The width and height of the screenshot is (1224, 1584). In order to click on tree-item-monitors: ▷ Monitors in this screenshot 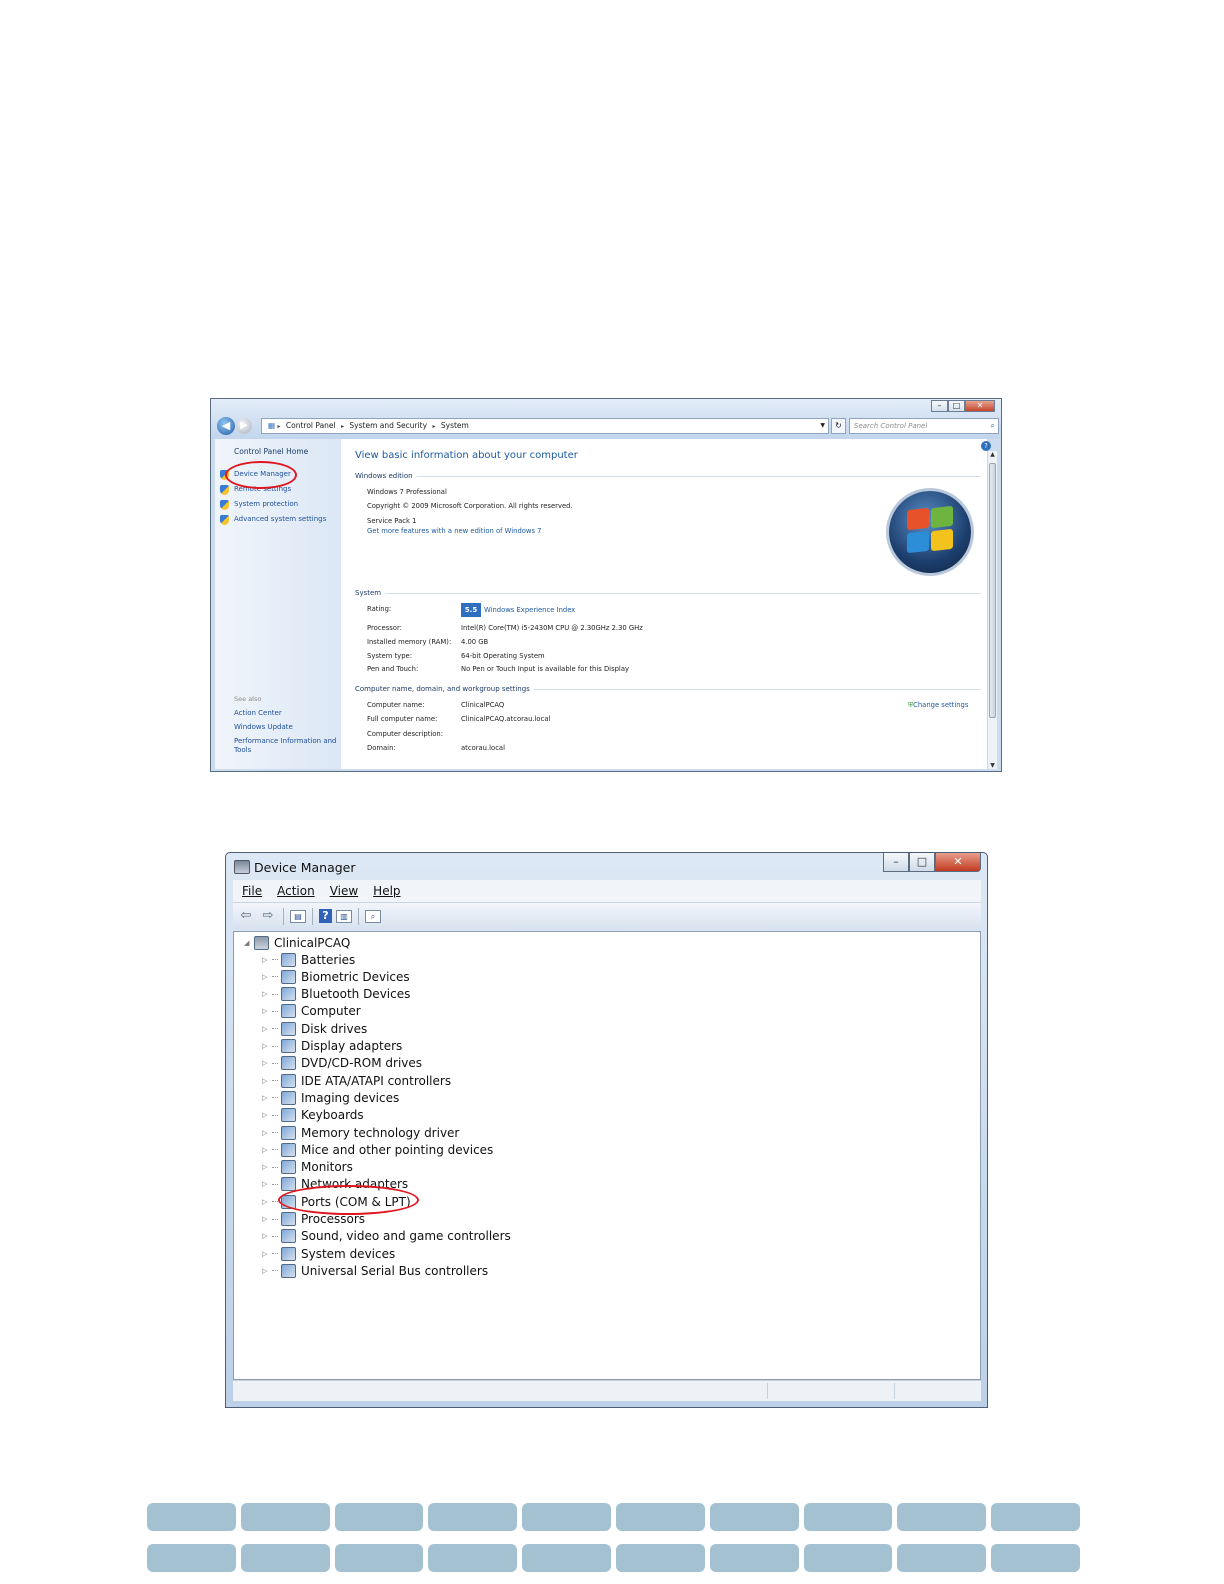, I will do `click(307, 1167)`.